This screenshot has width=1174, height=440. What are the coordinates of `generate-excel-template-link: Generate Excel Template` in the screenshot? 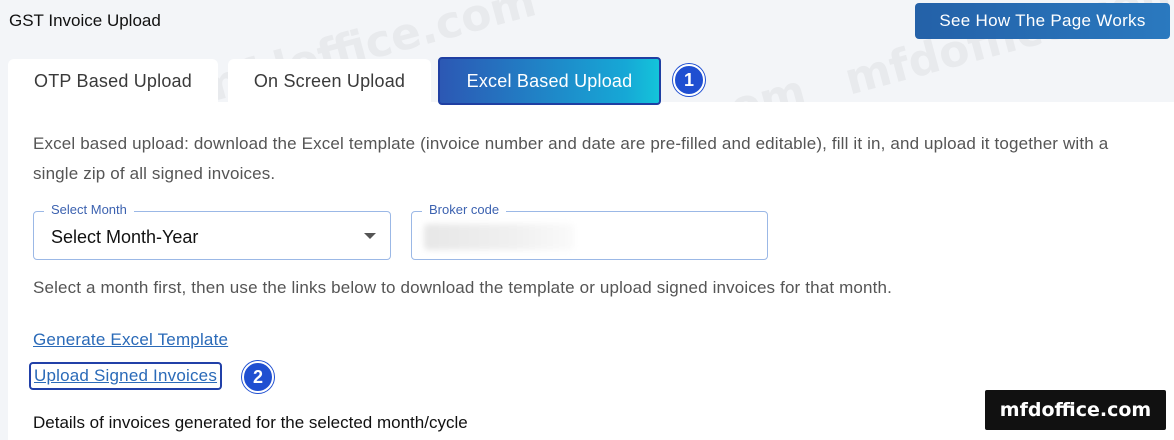 It's located at (130, 340).